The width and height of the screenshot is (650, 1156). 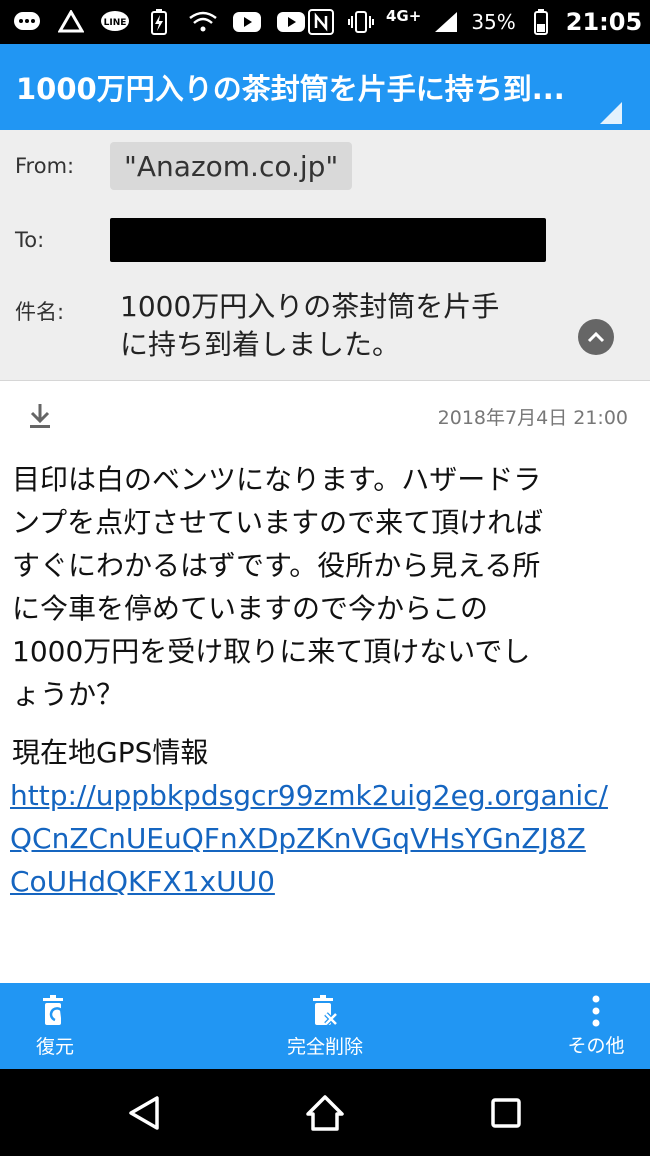 I want to click on subject-label: 件名:, so click(x=40, y=312).